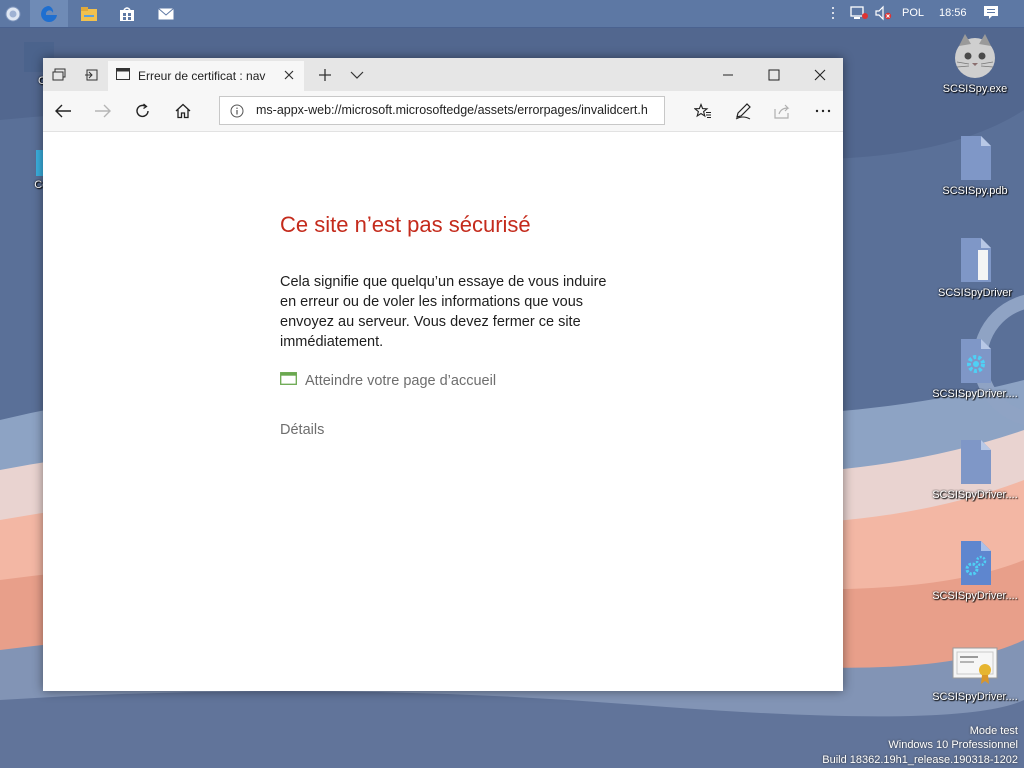 The image size is (1024, 768). Describe the element at coordinates (975, 665) in the screenshot. I see `certificate-icon` at that location.